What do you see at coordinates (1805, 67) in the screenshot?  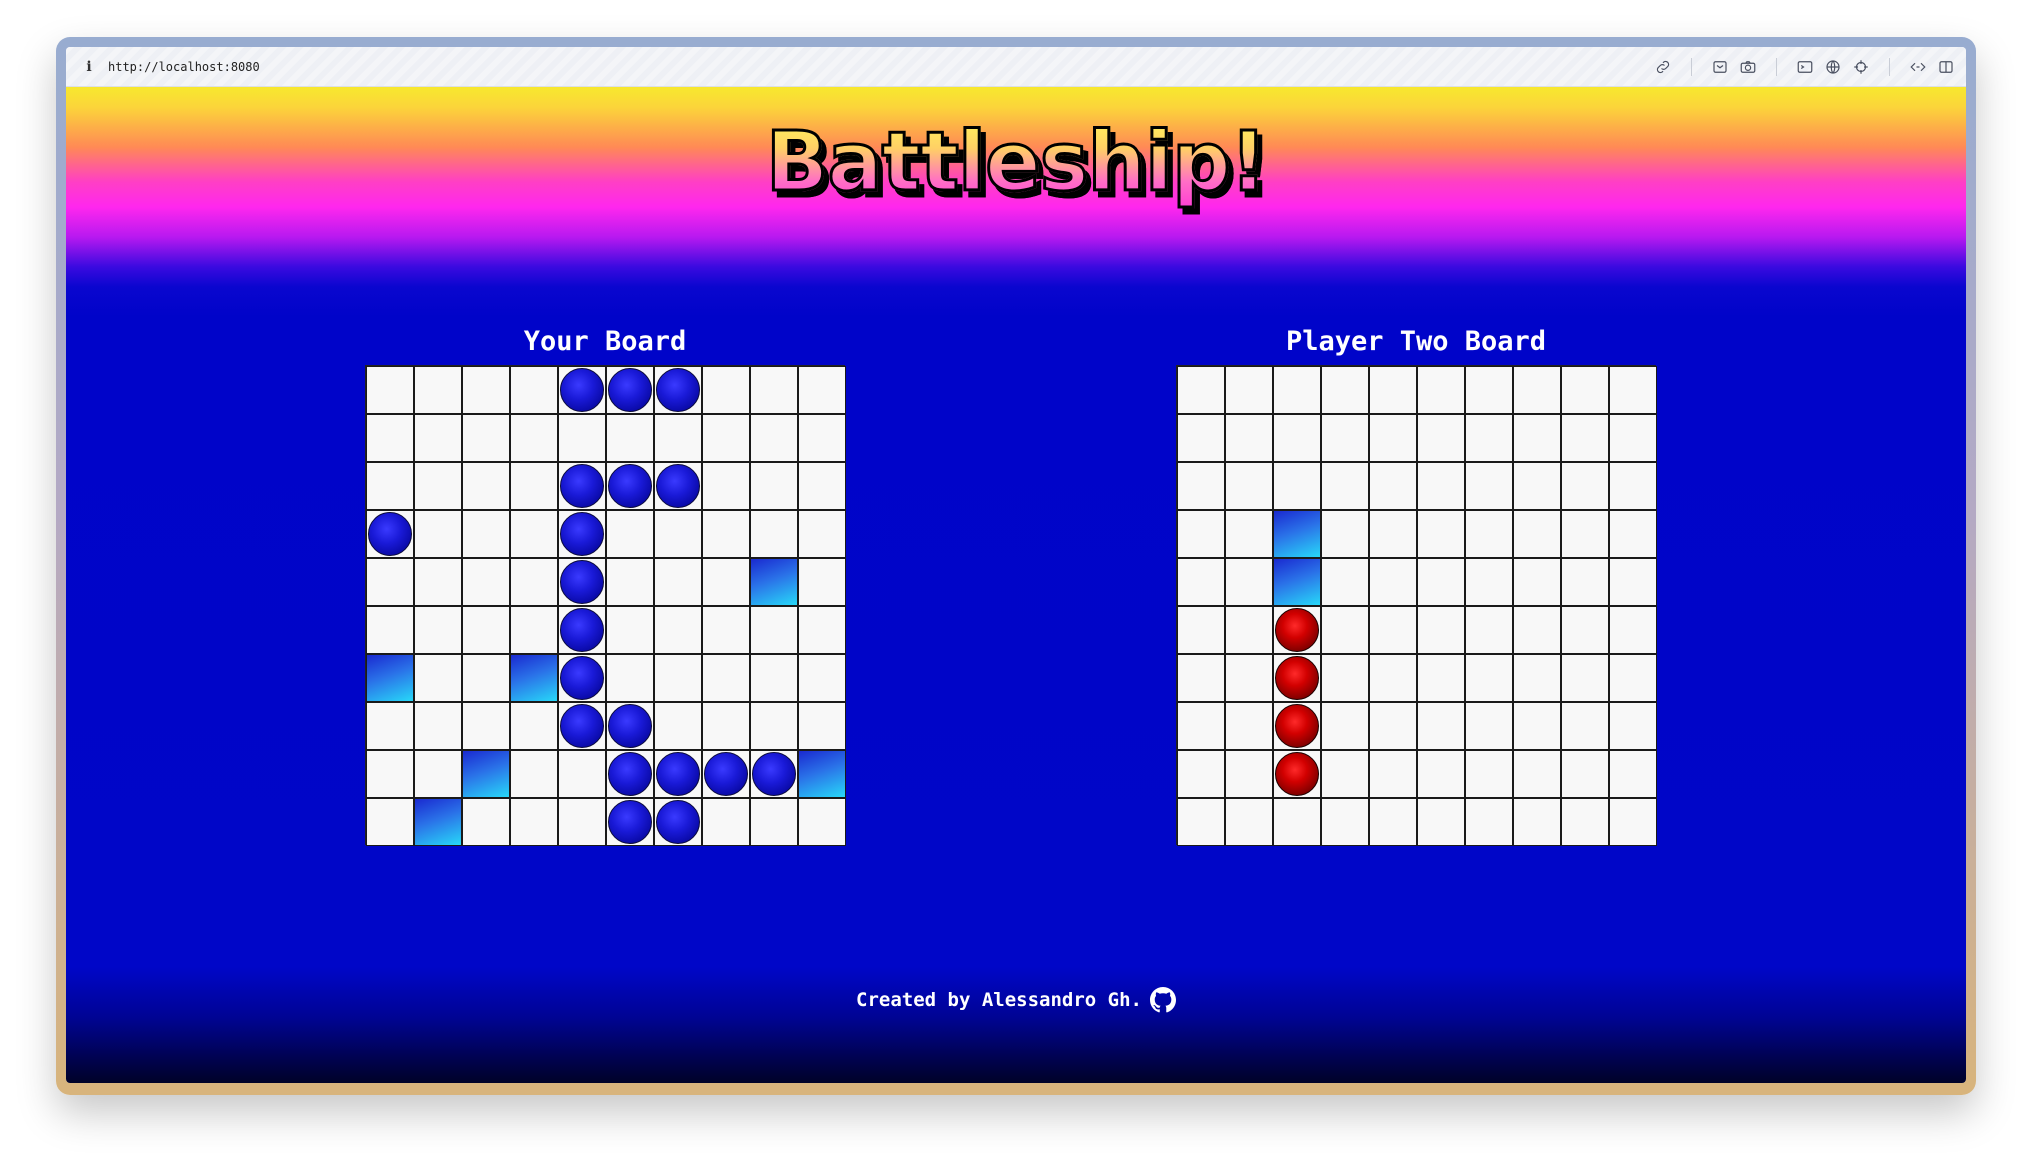 I see `terminal-icon` at bounding box center [1805, 67].